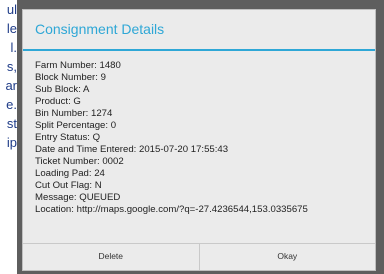 The height and width of the screenshot is (274, 384). What do you see at coordinates (11, 28) in the screenshot?
I see `background-text-fragment: le` at bounding box center [11, 28].